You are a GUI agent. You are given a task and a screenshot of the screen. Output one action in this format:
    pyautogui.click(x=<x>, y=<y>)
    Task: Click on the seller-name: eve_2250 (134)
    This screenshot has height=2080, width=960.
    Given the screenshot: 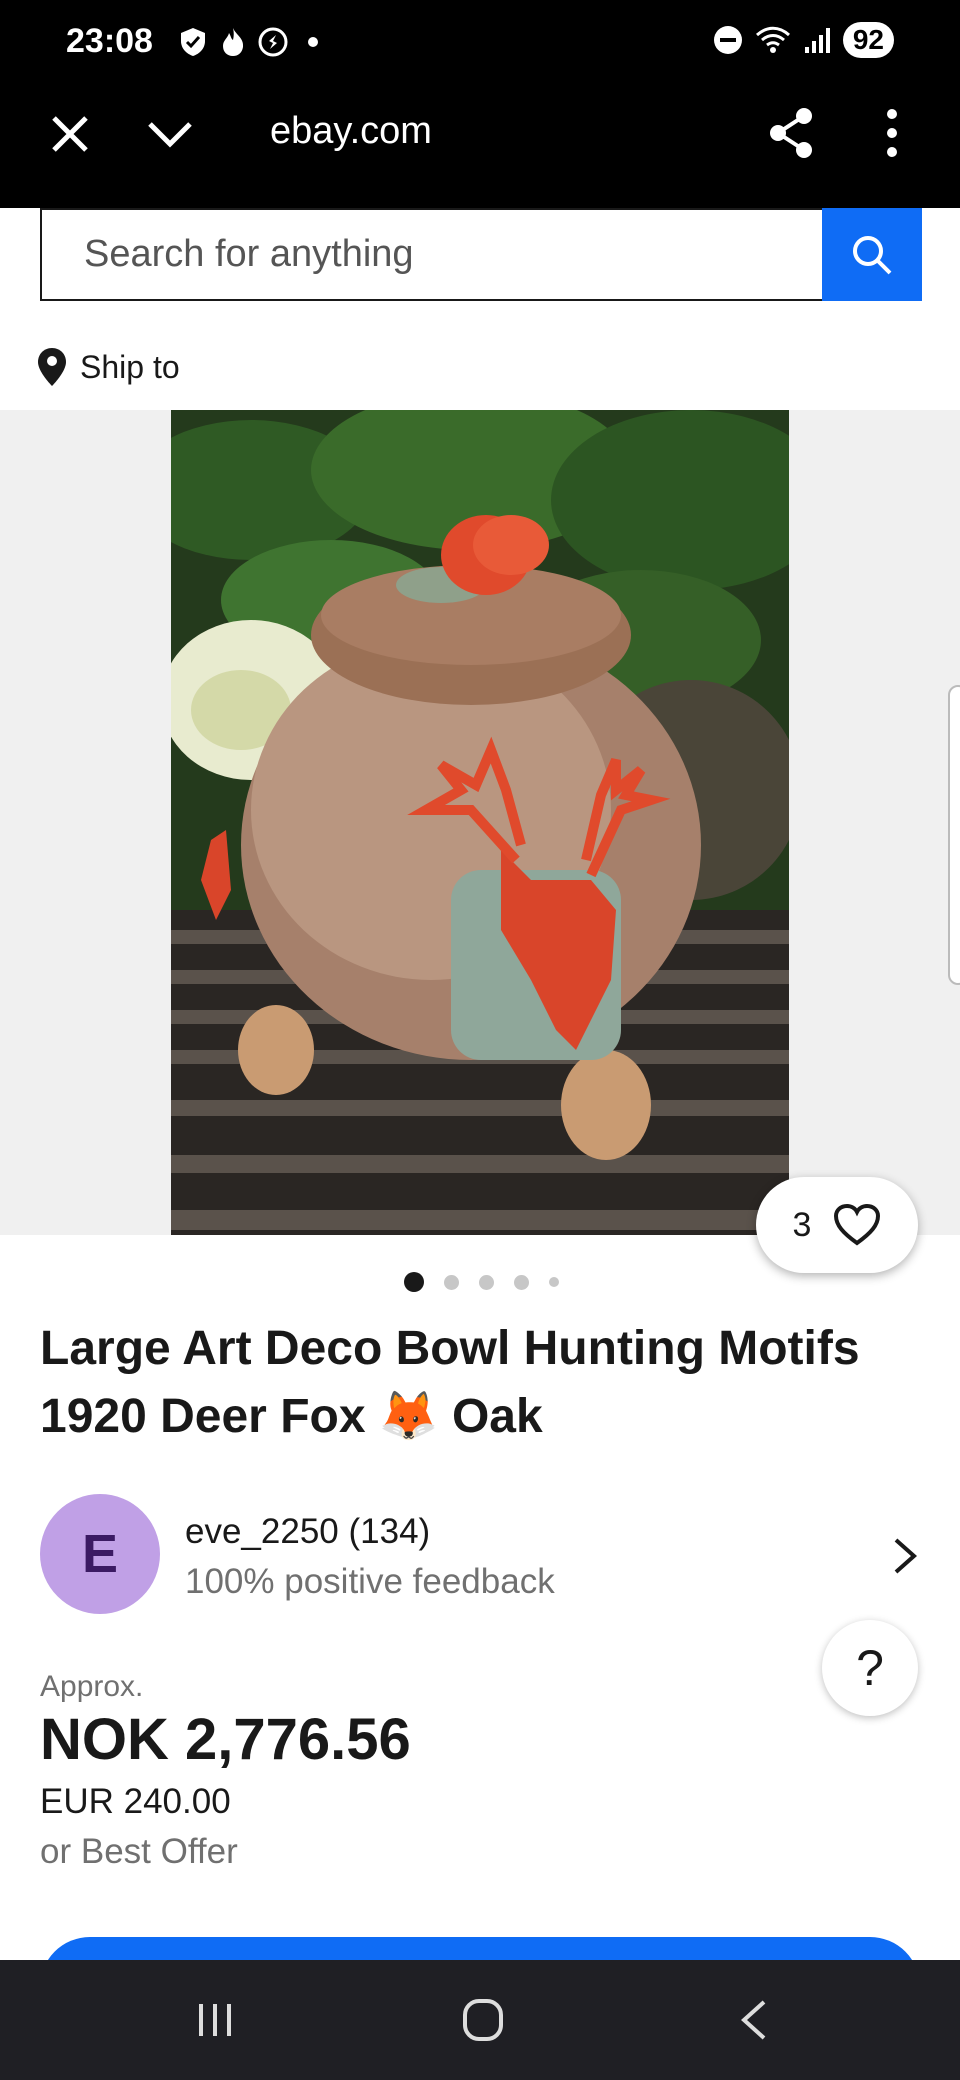 What is the action you would take?
    pyautogui.click(x=308, y=1531)
    